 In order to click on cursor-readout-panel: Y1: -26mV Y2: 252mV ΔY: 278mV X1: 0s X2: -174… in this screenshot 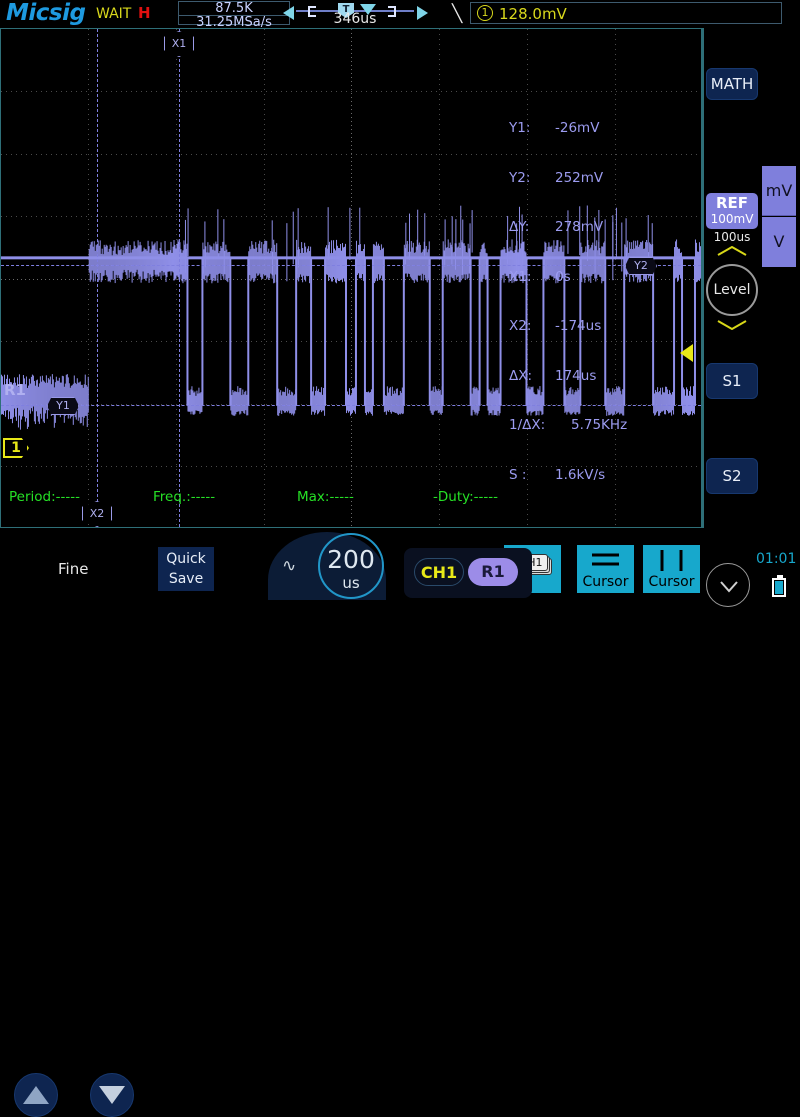, I will do `click(568, 301)`.